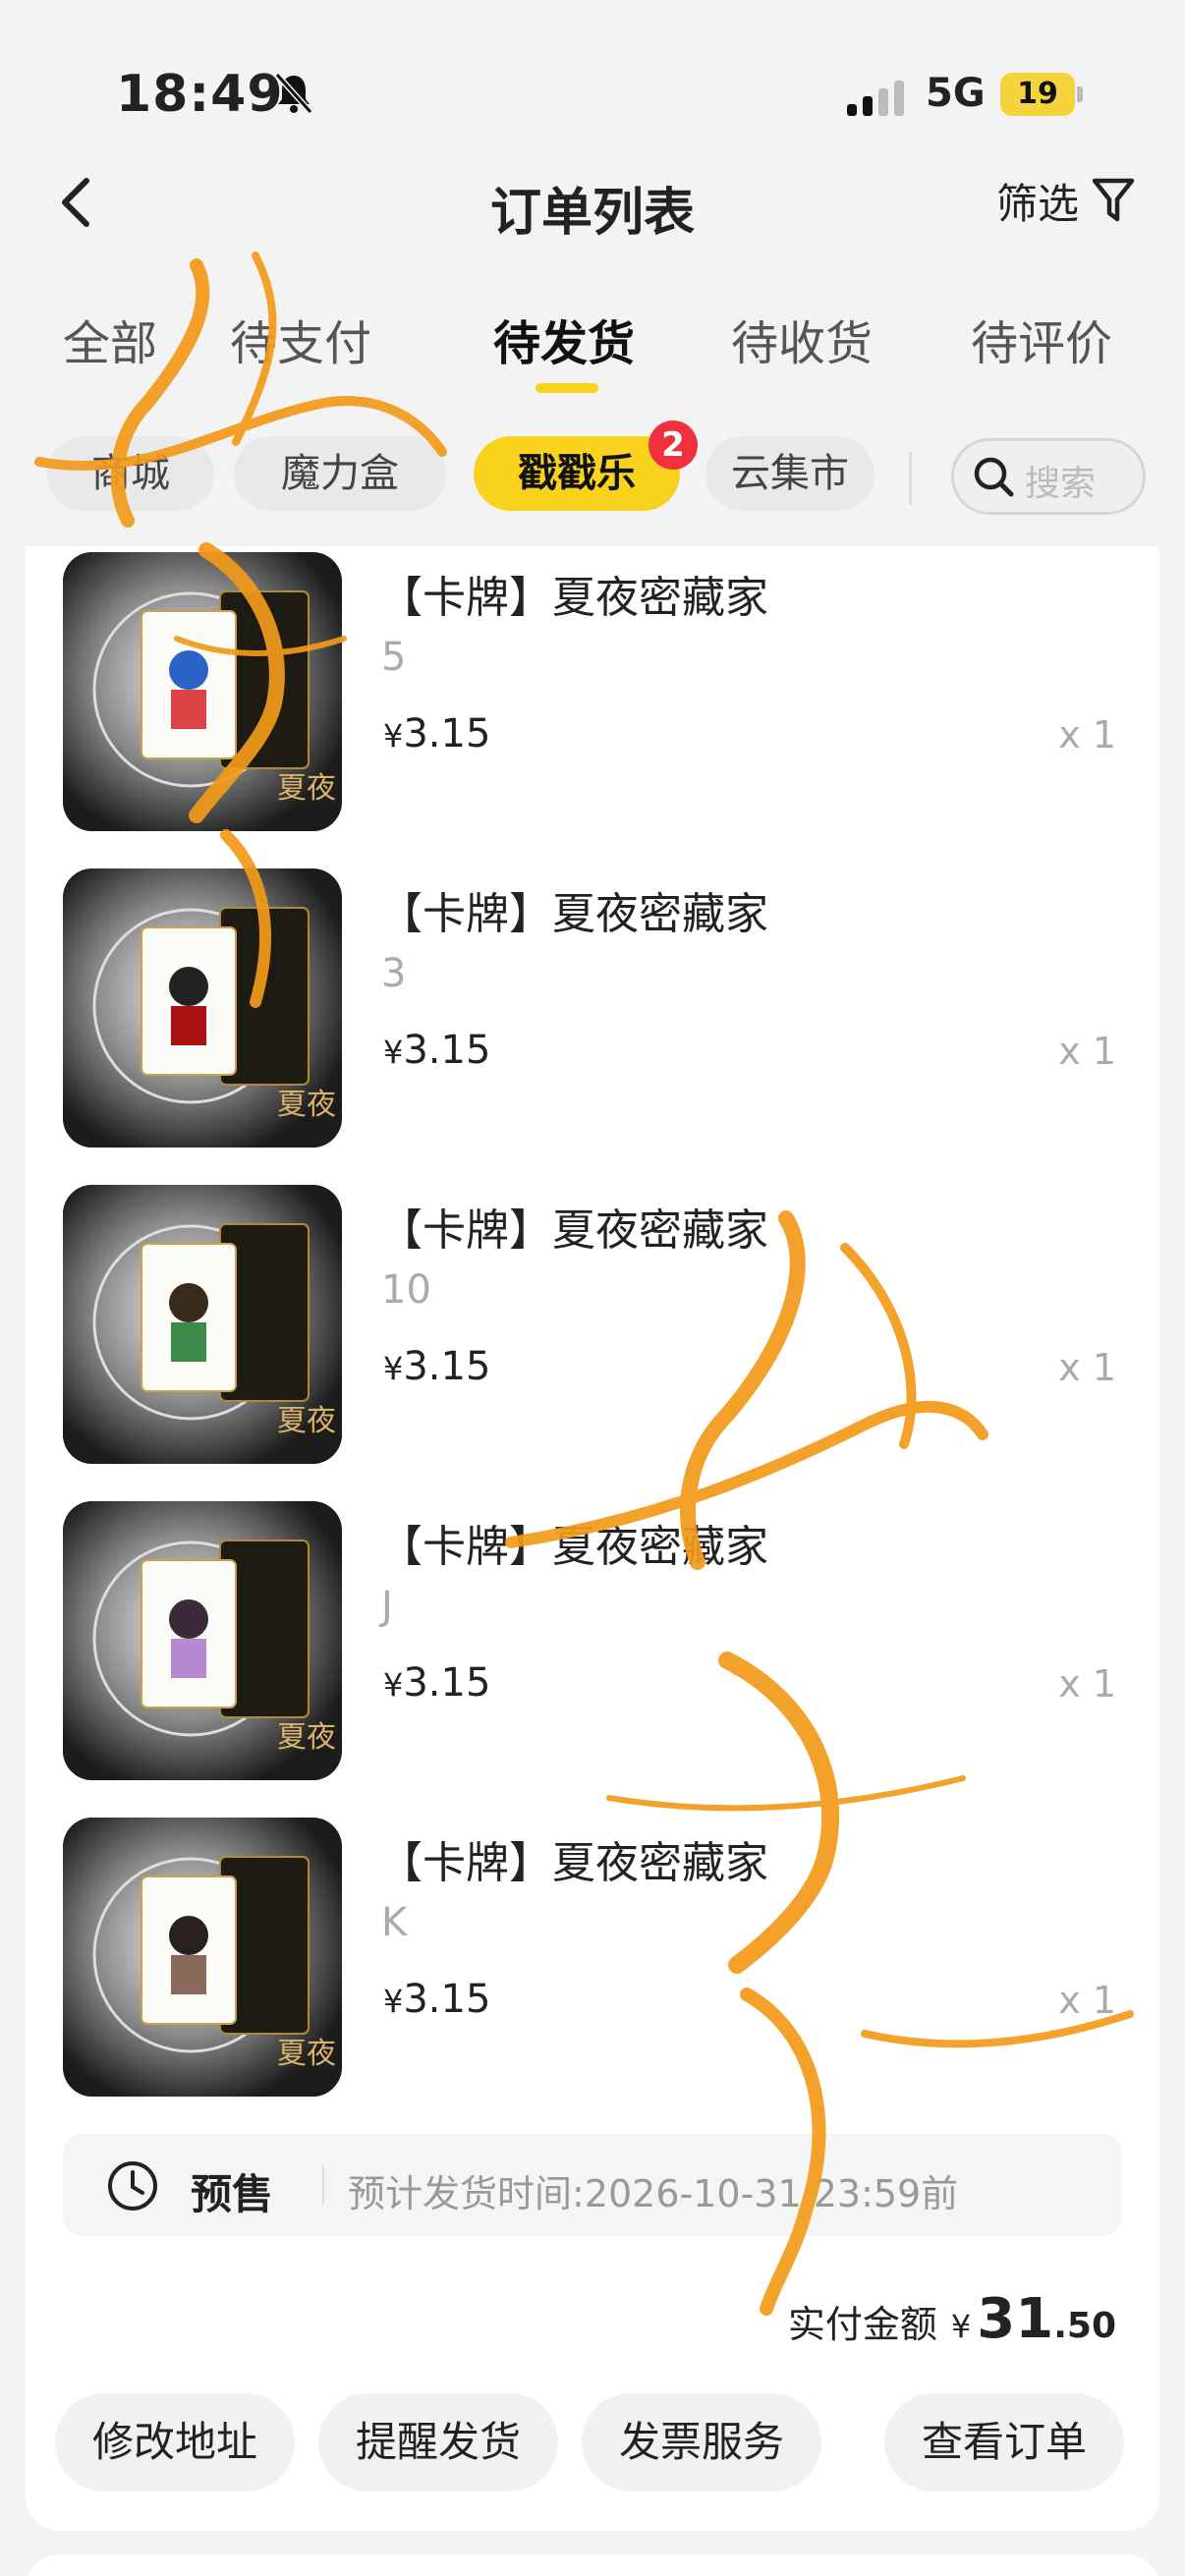 The image size is (1185, 2576). I want to click on order-item: 夏夜 【卡牌】夏夜密藏家 5 ¥3.15 x 1, so click(592, 699).